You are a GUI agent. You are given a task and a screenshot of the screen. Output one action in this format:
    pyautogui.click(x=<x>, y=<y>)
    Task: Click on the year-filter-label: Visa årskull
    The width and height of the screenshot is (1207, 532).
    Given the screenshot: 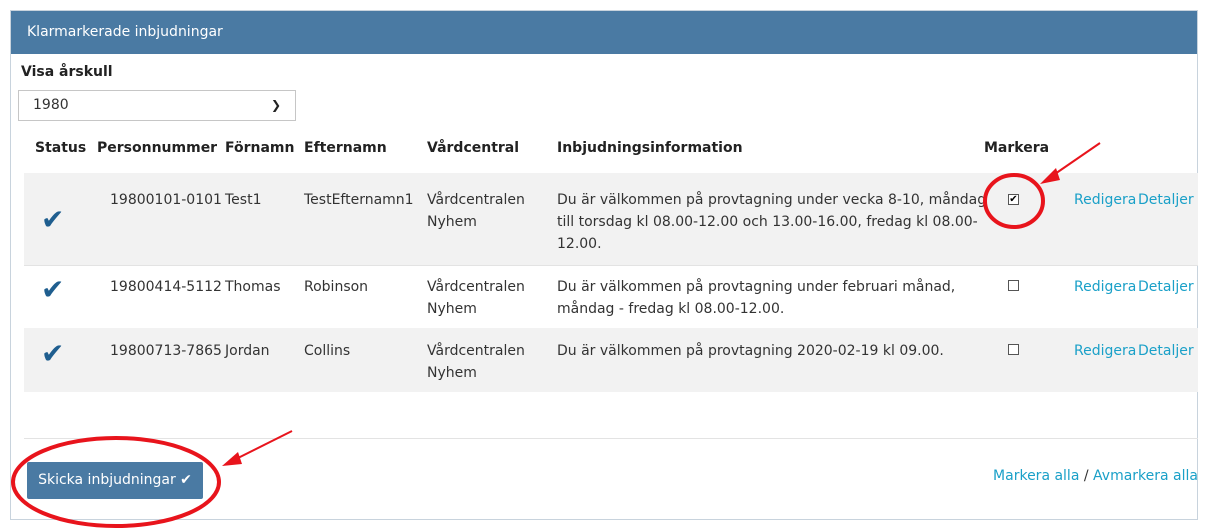 What is the action you would take?
    pyautogui.click(x=67, y=72)
    